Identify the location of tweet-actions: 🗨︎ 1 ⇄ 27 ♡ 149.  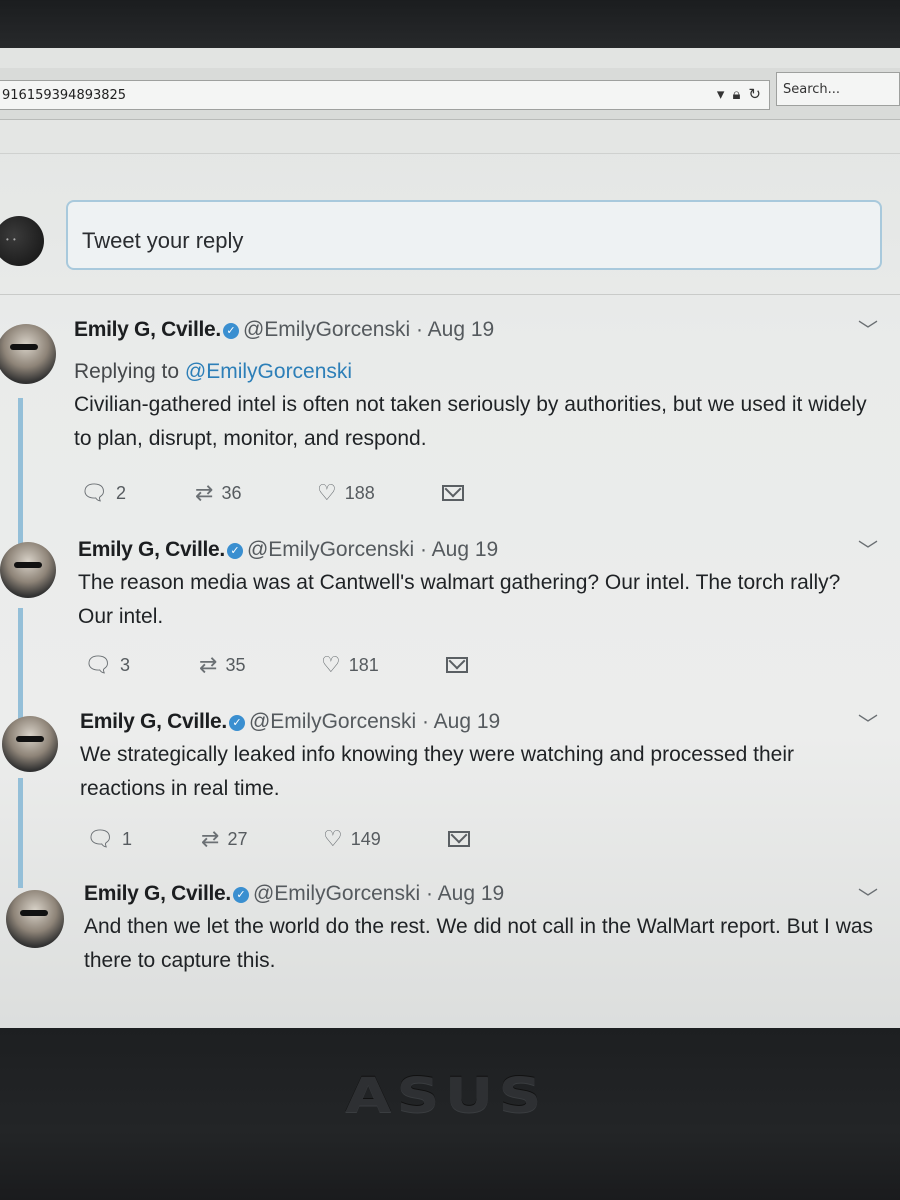
(278, 839).